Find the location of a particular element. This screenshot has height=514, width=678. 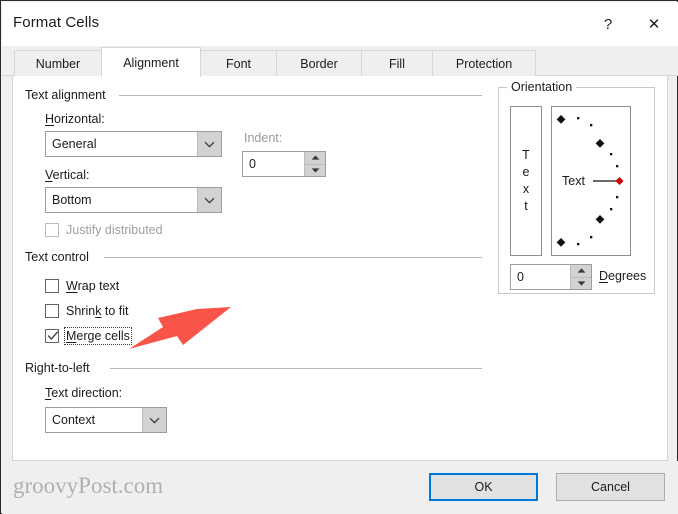

text-direction-combobox: Context is located at coordinates (106, 420).